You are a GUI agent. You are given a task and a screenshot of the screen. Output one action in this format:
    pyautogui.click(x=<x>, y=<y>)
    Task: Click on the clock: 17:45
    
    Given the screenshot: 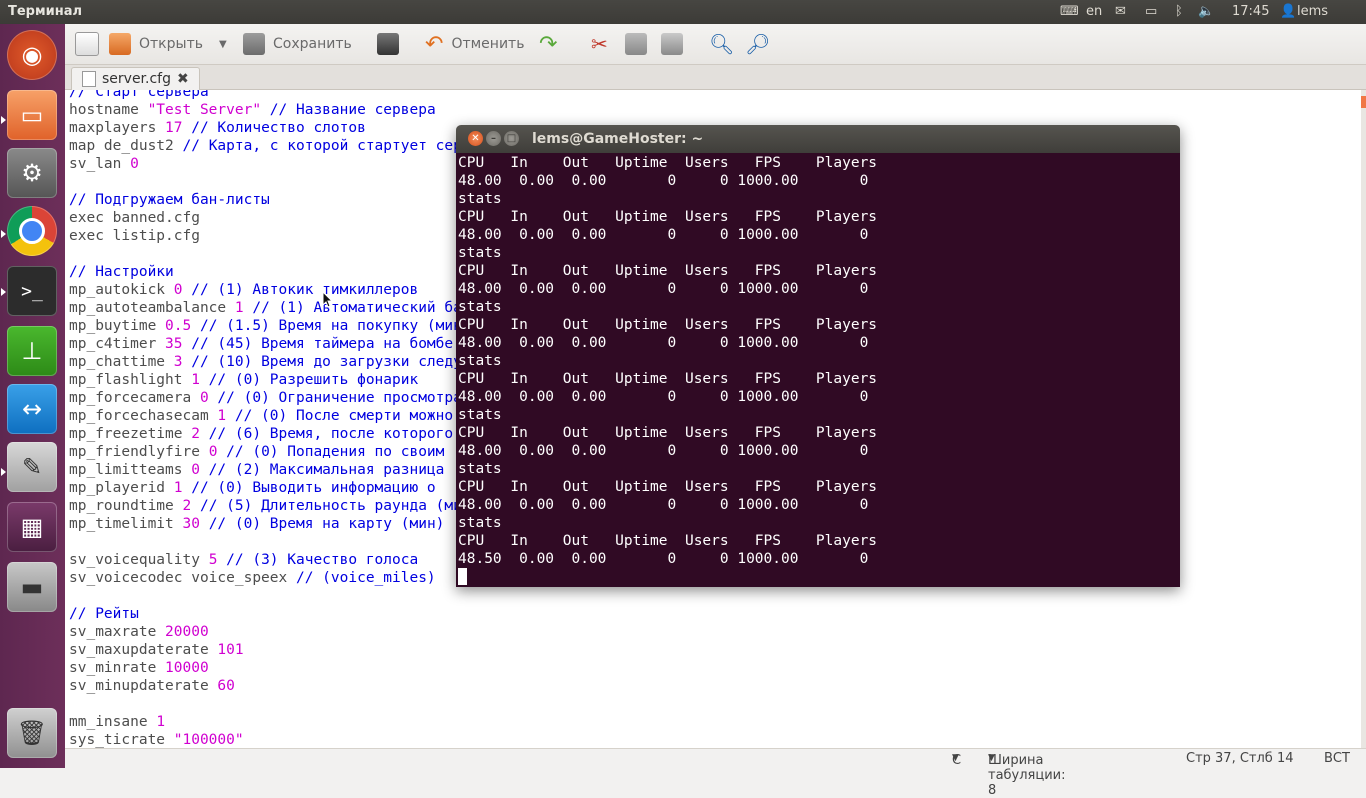 What is the action you would take?
    pyautogui.click(x=1250, y=11)
    